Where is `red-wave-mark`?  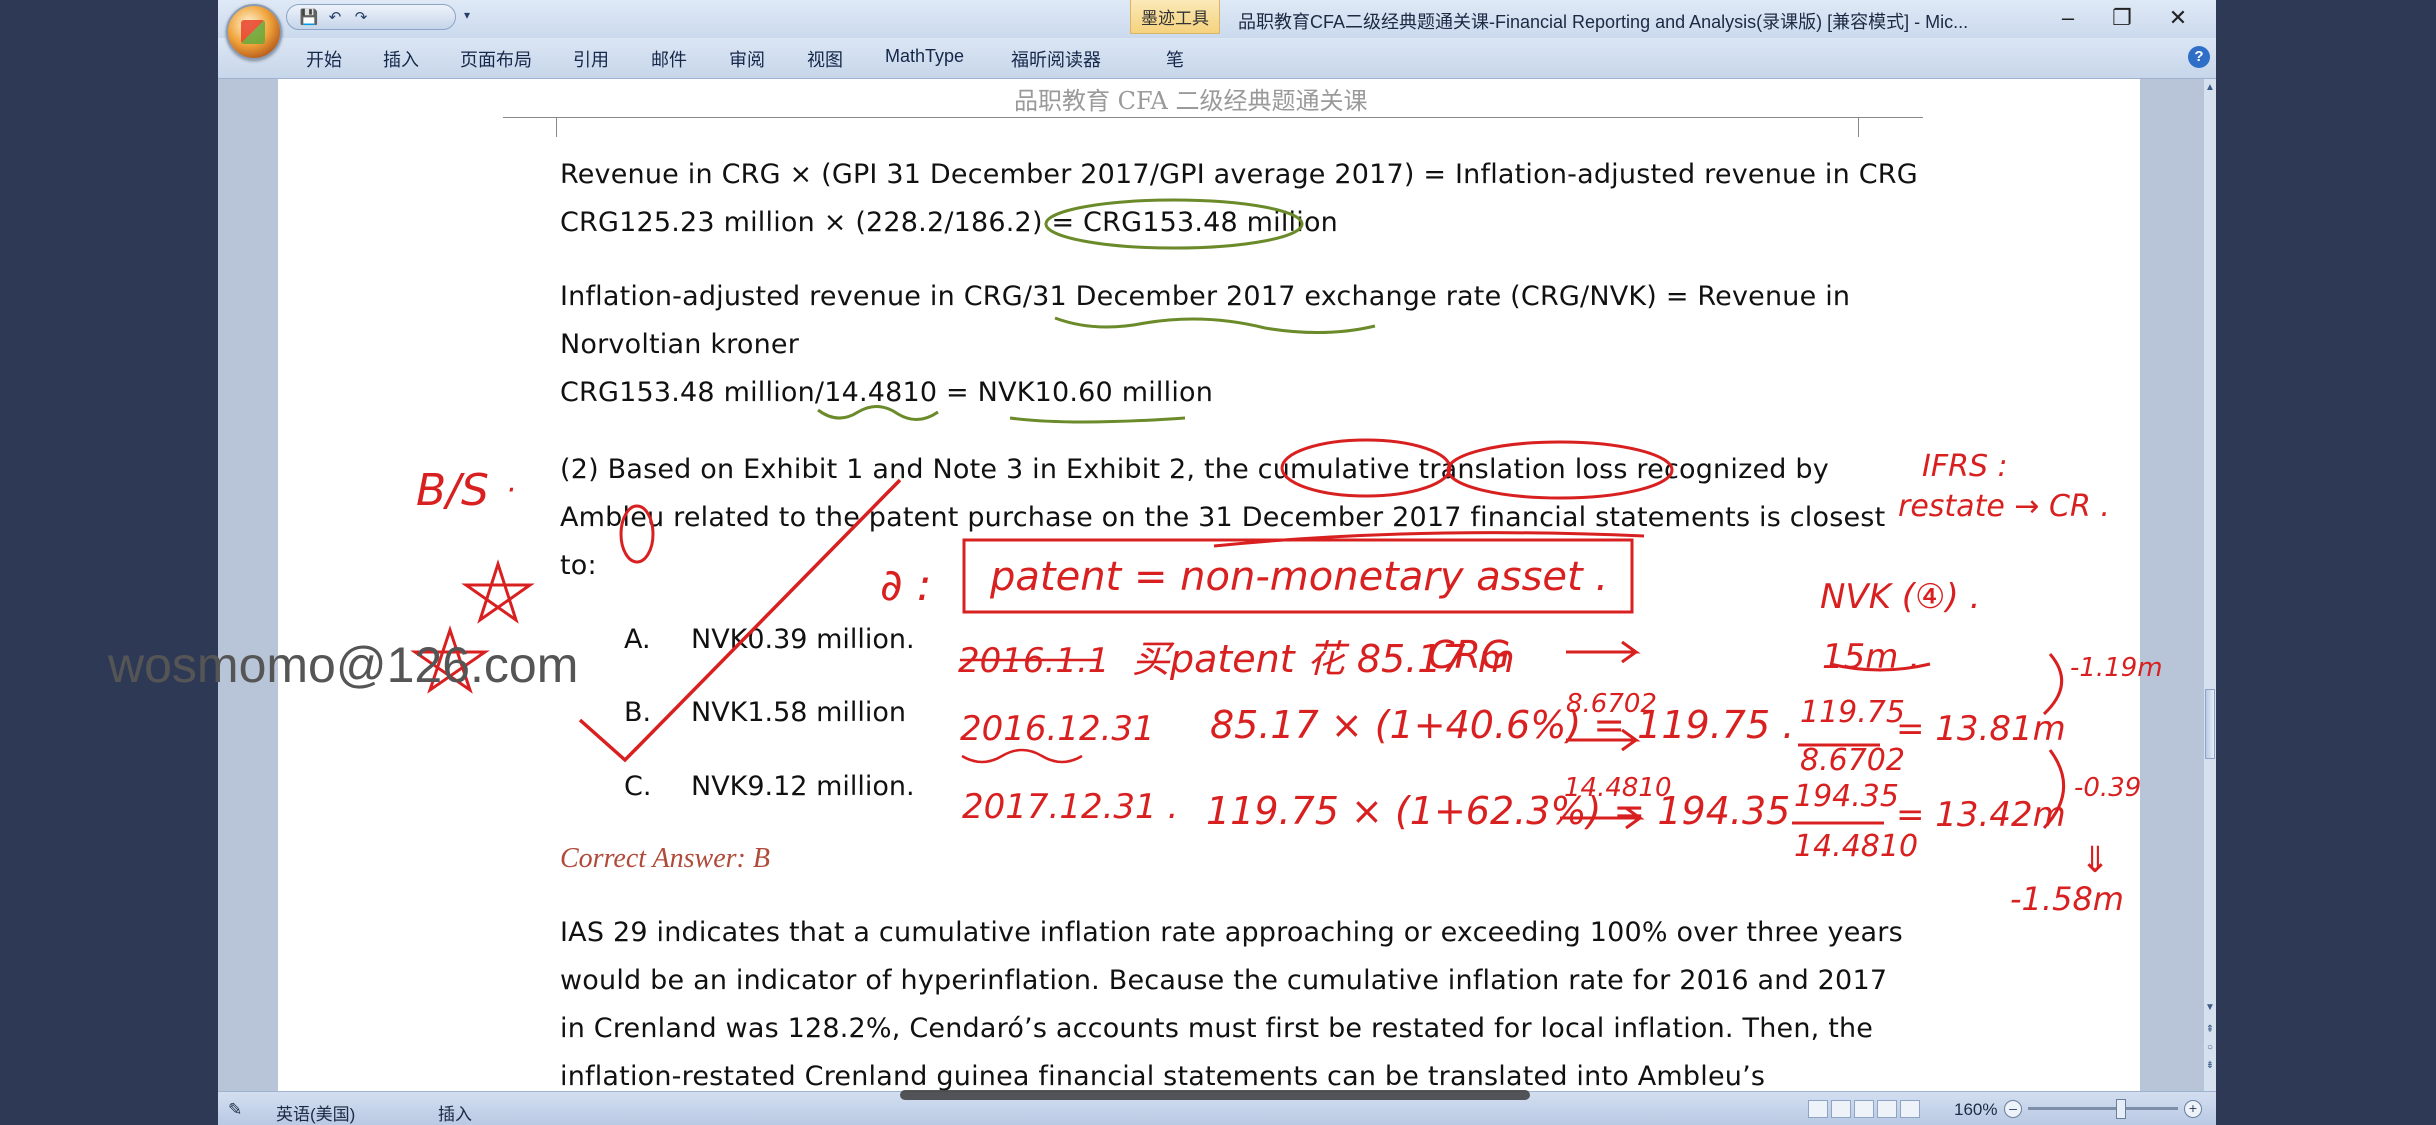
red-wave-mark is located at coordinates (1022, 756).